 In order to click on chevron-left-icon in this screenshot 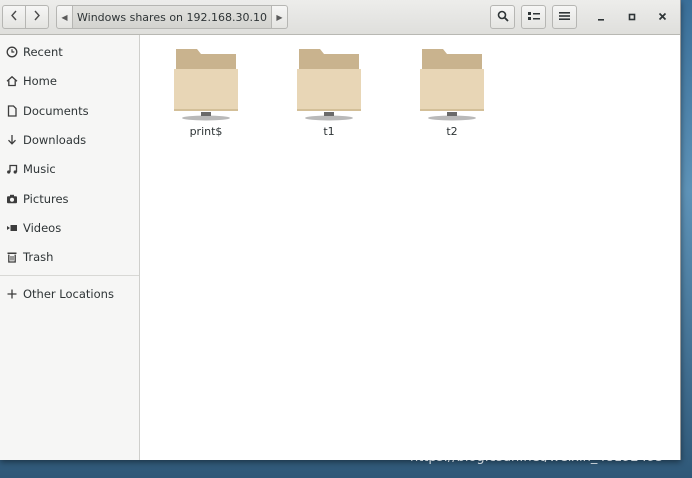, I will do `click(14, 17)`.